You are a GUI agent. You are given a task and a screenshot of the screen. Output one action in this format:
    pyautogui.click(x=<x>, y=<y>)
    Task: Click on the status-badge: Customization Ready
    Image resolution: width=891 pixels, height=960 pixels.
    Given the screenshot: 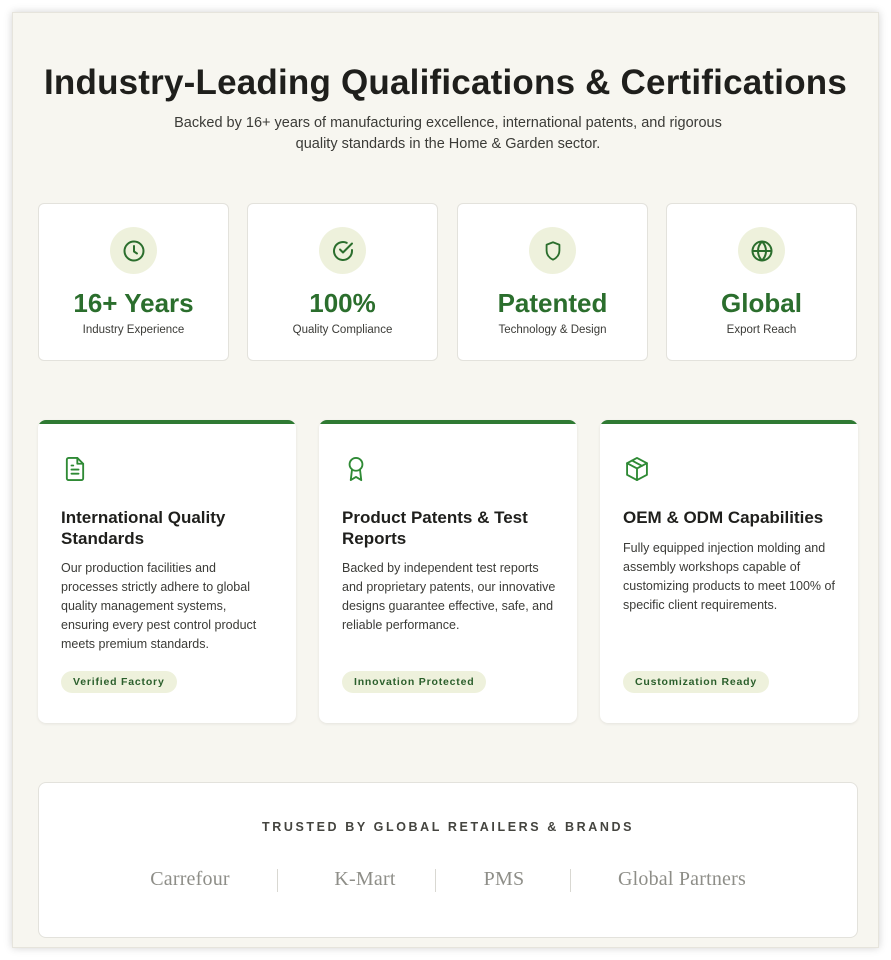 What is the action you would take?
    pyautogui.click(x=696, y=682)
    